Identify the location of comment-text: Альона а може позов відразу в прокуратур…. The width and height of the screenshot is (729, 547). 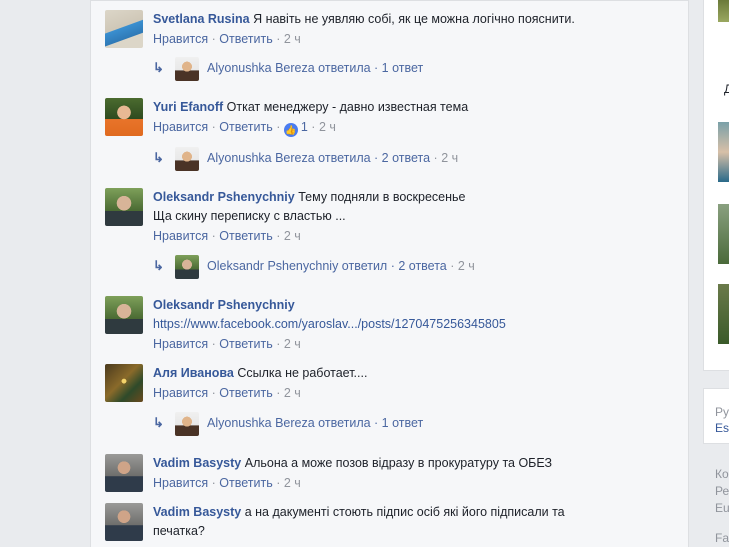
(398, 463).